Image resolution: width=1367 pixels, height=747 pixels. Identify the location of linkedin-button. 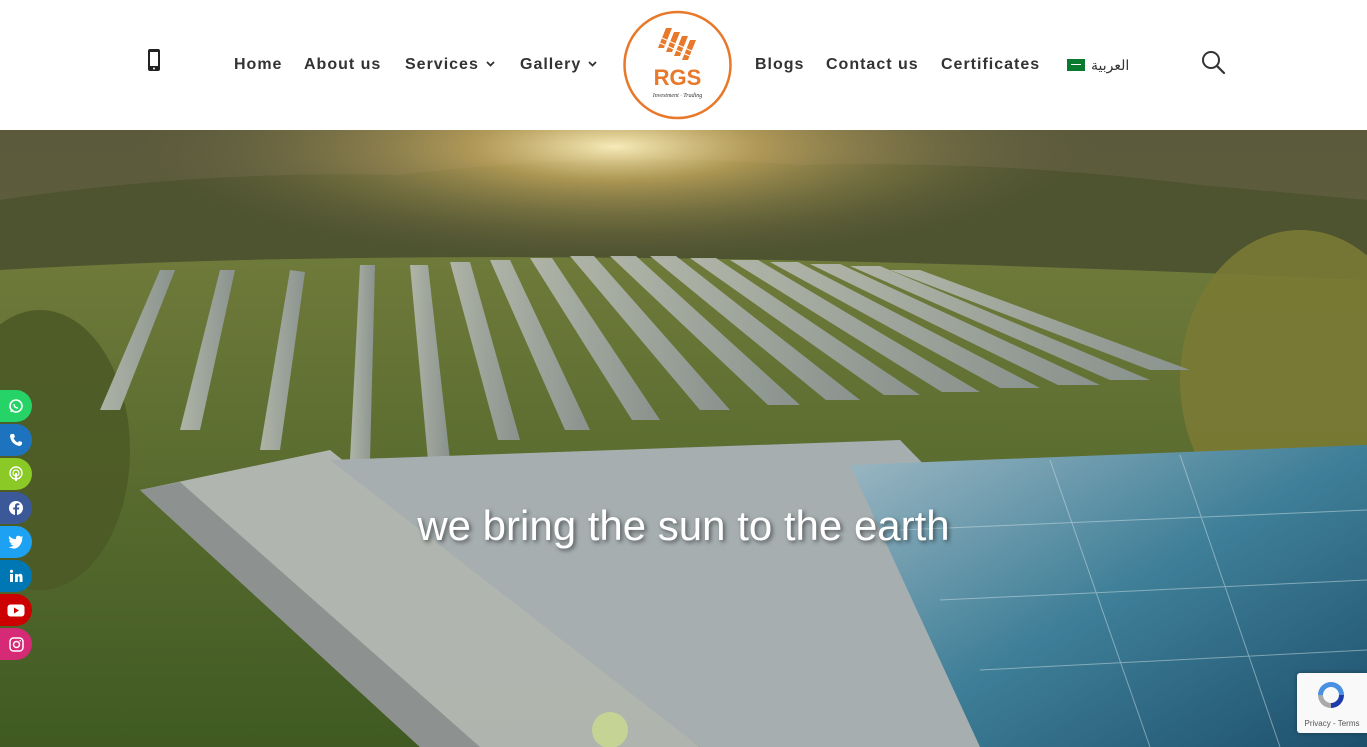
(16, 576).